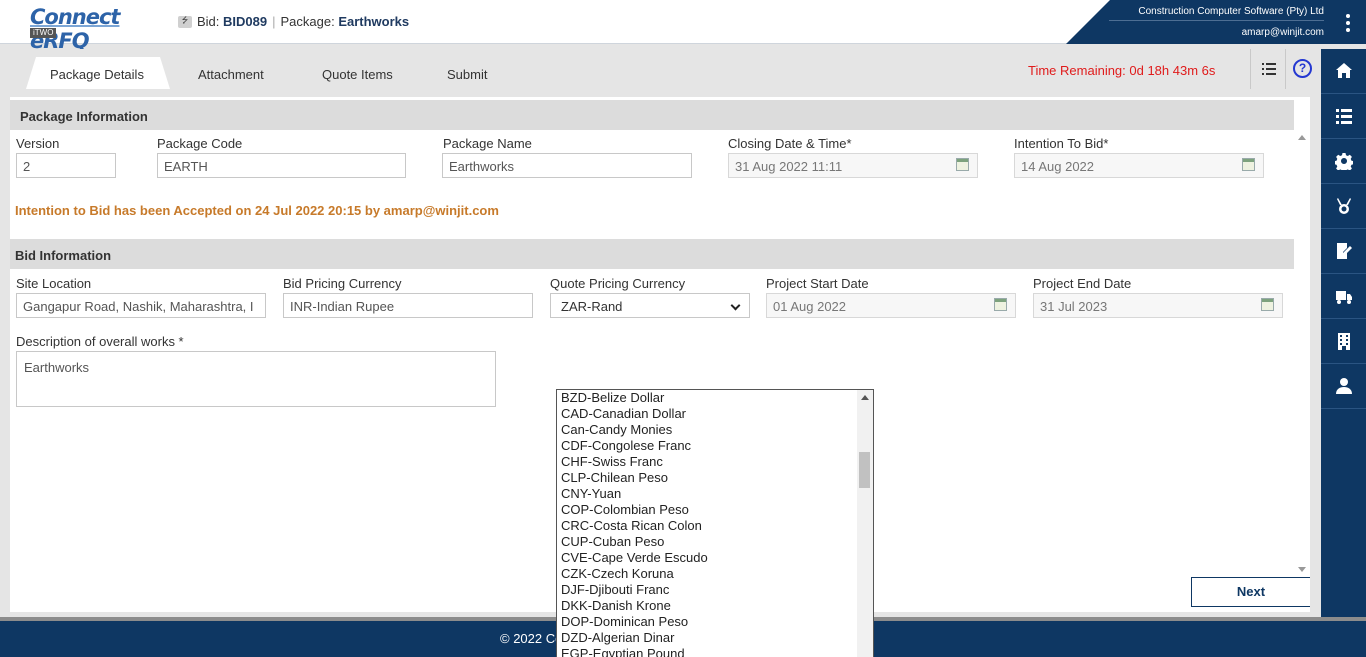 Image resolution: width=1366 pixels, height=657 pixels. I want to click on nav-delivery, so click(1343, 296).